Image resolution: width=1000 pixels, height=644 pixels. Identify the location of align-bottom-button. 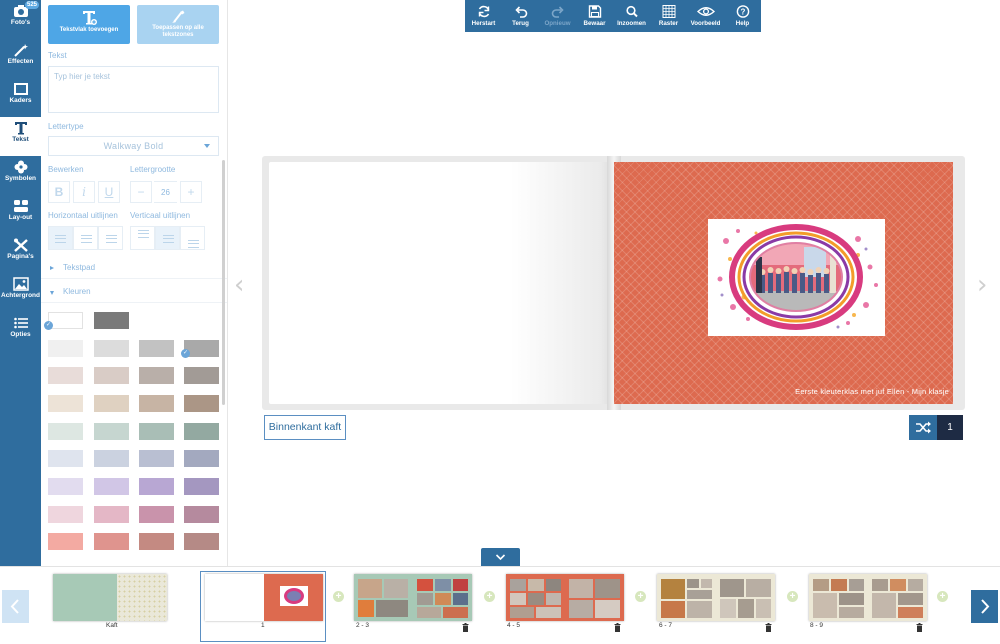
(192, 238).